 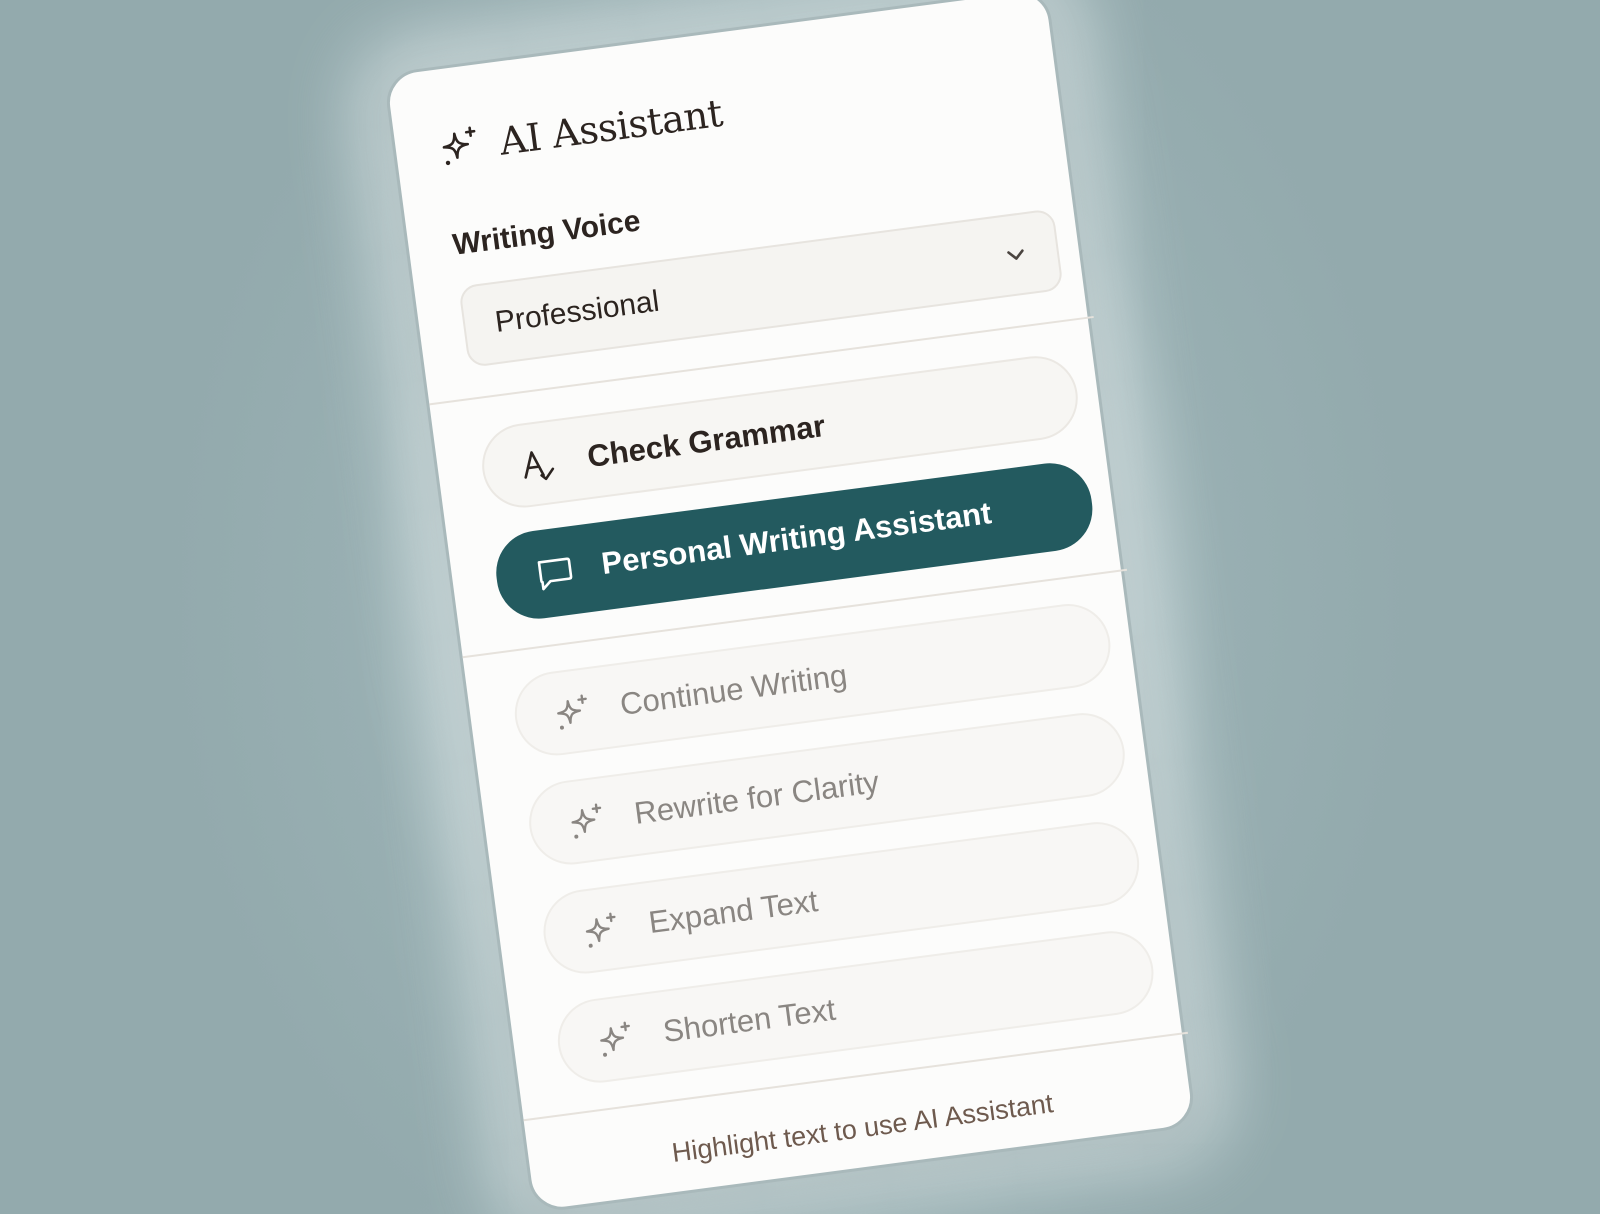 I want to click on panel-header: AI Assistant, so click(x=580, y=131).